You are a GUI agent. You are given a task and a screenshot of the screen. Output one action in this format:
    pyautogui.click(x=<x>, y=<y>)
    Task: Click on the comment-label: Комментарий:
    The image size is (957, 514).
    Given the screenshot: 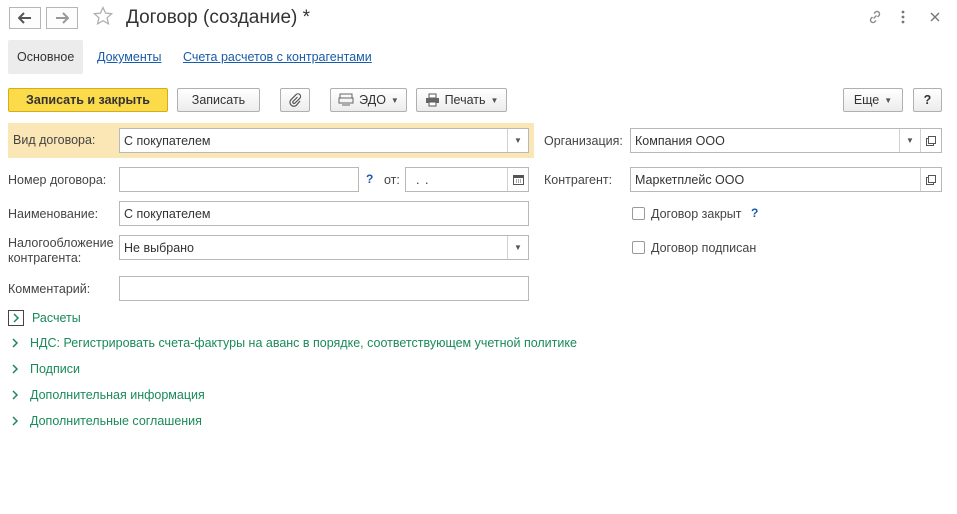 What is the action you would take?
    pyautogui.click(x=49, y=289)
    